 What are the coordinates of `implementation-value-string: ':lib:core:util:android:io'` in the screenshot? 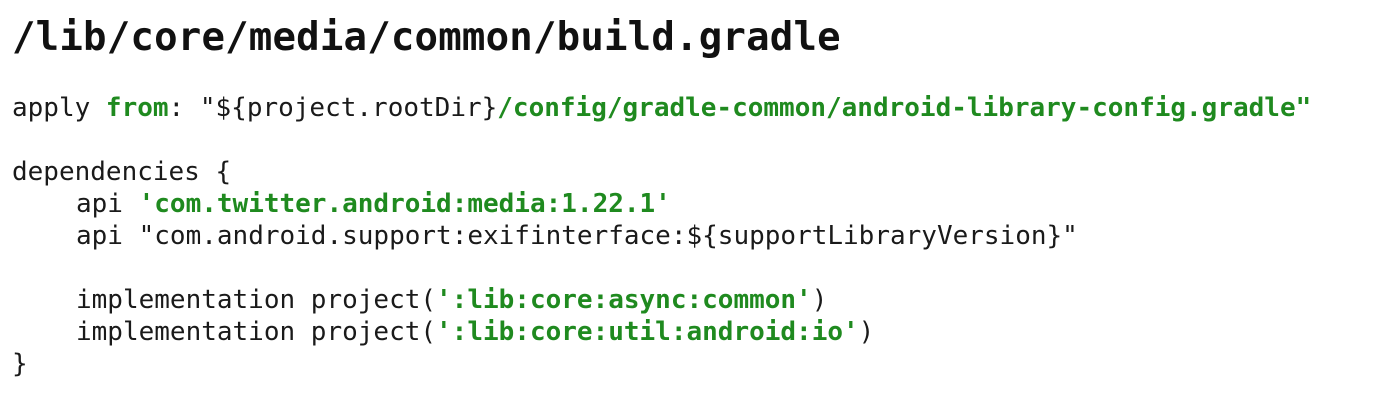 It's located at (647, 332).